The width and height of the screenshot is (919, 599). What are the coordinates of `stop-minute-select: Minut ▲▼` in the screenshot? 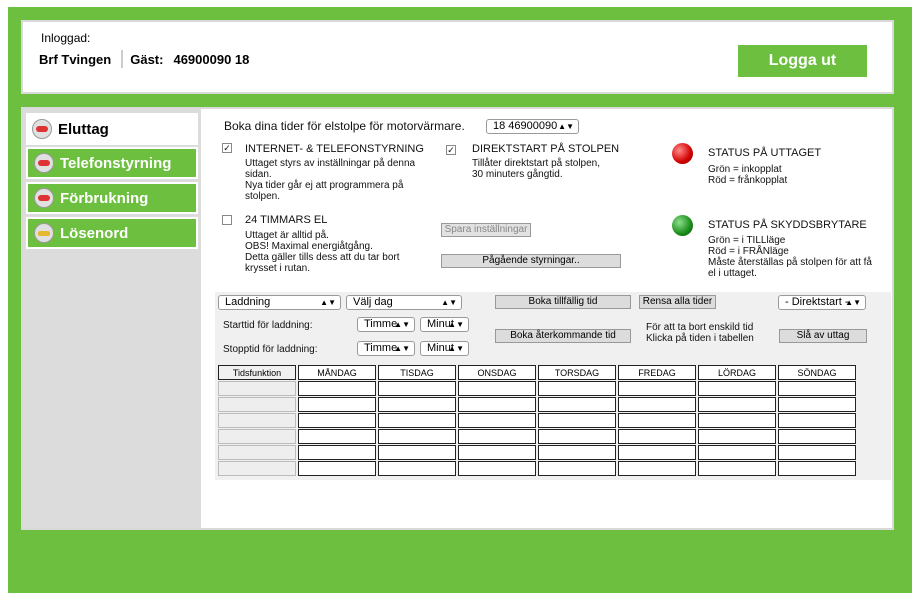 It's located at (444, 348).